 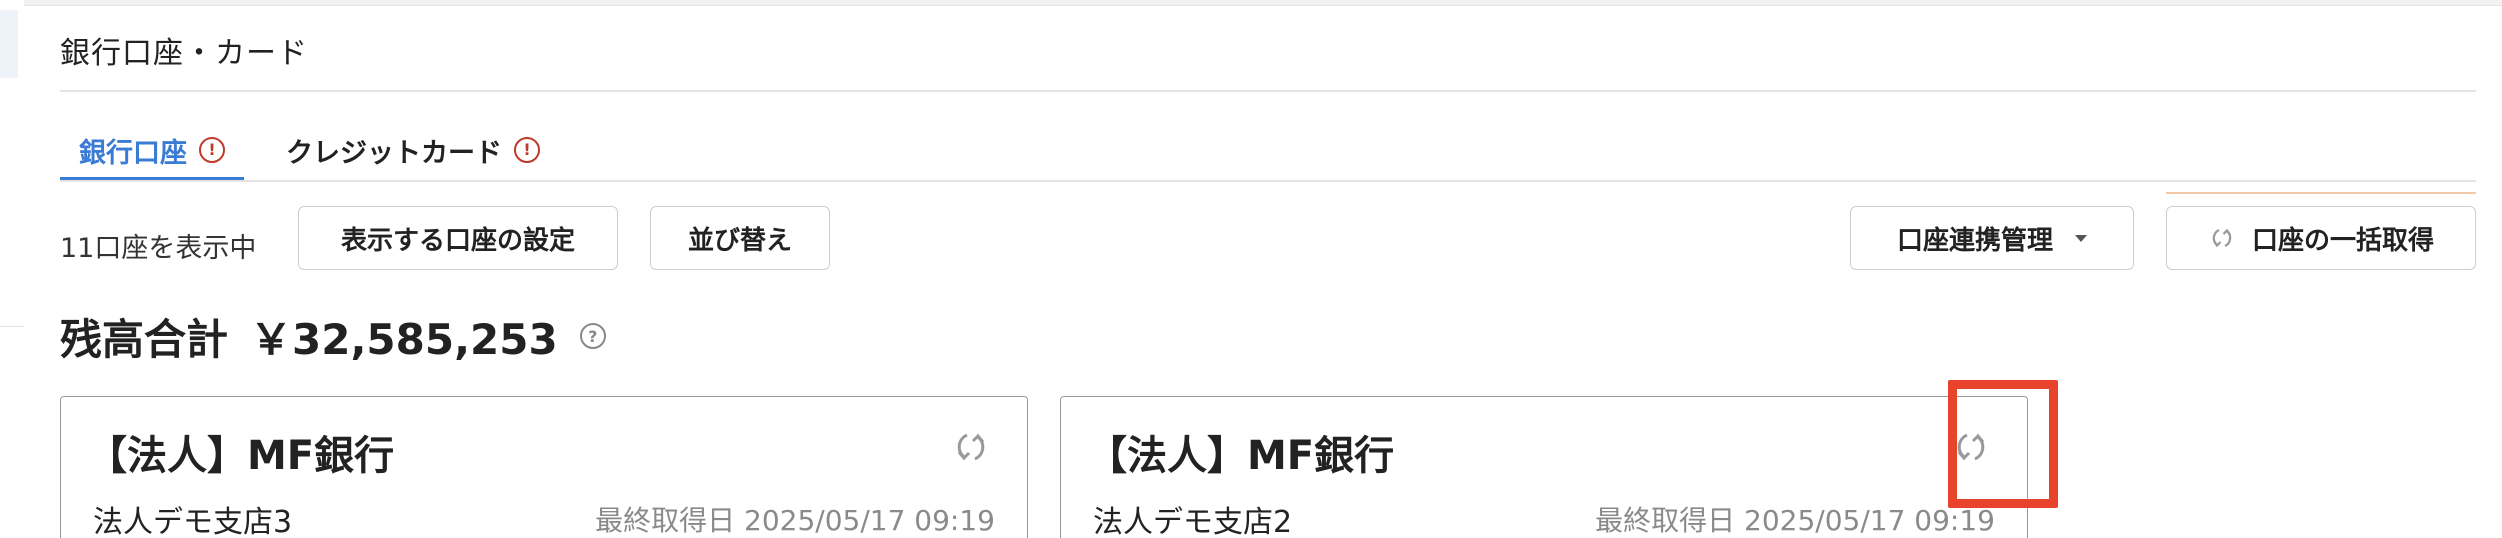 What do you see at coordinates (592, 336) in the screenshot?
I see `help-circle-icon: ?` at bounding box center [592, 336].